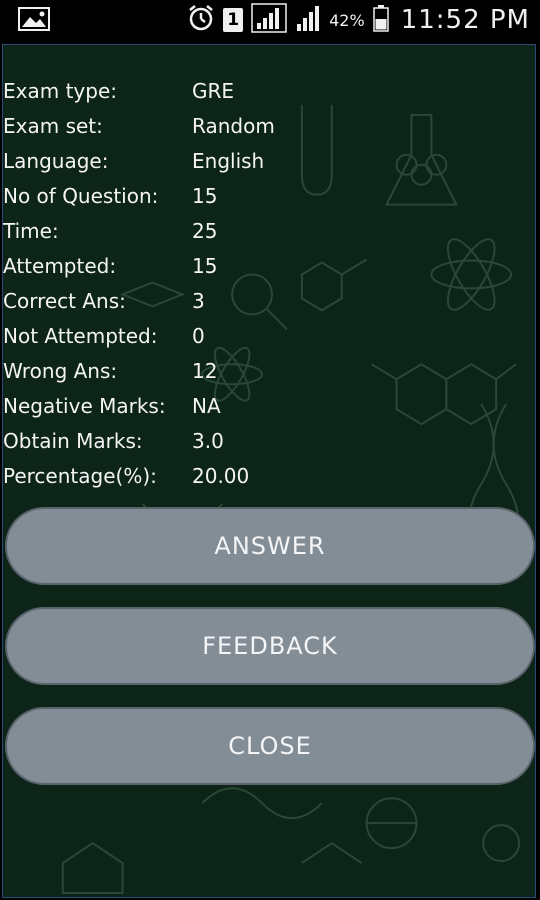  I want to click on stat-value: 12, so click(205, 370).